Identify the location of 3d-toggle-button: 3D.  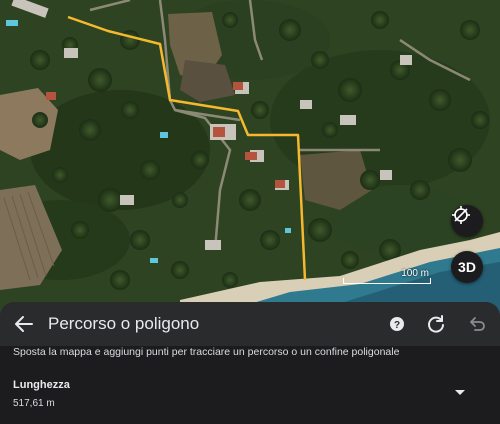
(467, 267).